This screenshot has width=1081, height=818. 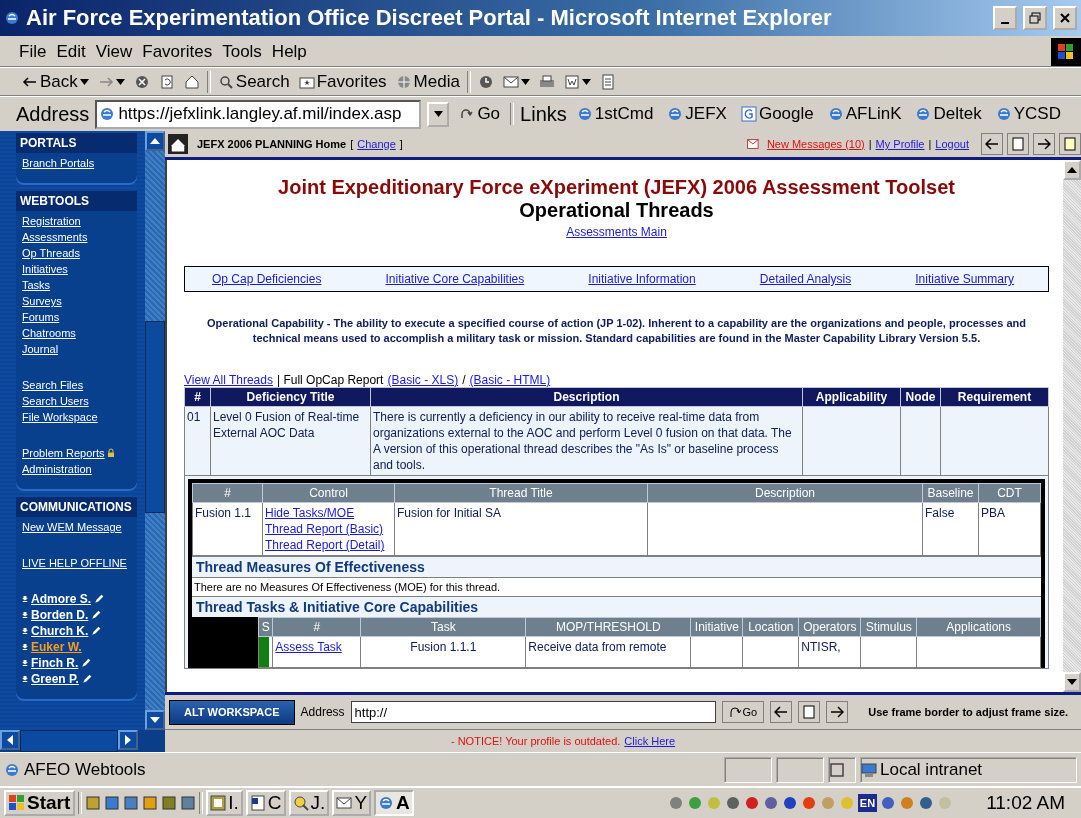 I want to click on favorite-link: Google, so click(x=777, y=114).